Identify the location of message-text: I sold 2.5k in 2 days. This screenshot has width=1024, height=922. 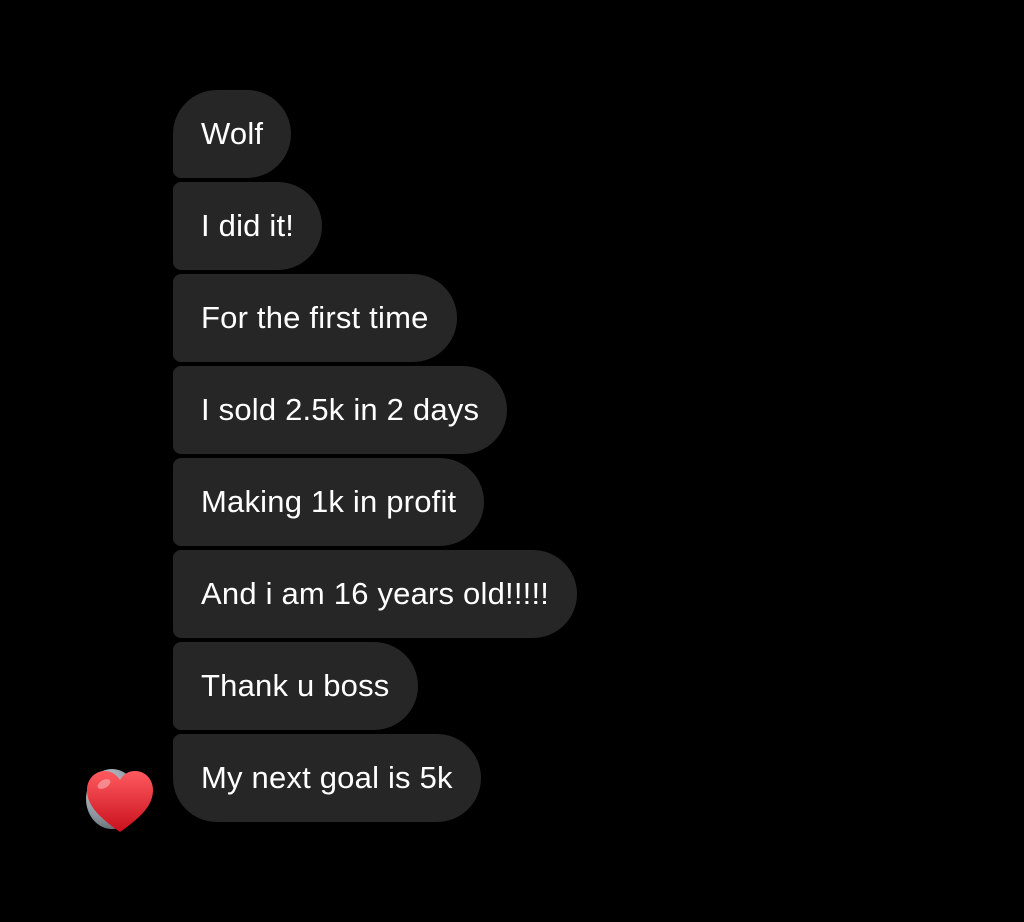
(340, 409).